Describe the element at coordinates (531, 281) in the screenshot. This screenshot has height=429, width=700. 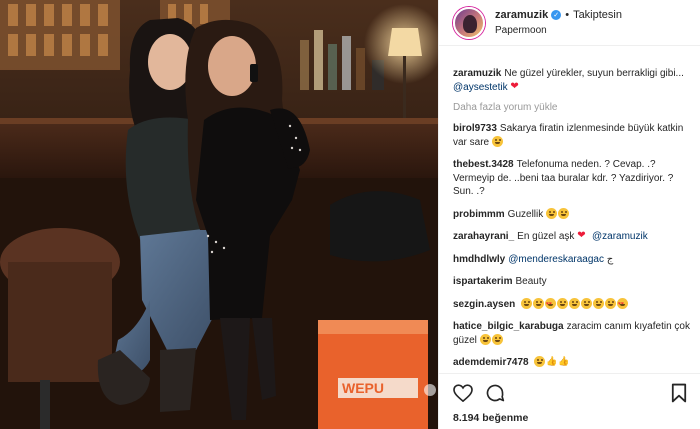
I see `comment-text: Beauty` at that location.